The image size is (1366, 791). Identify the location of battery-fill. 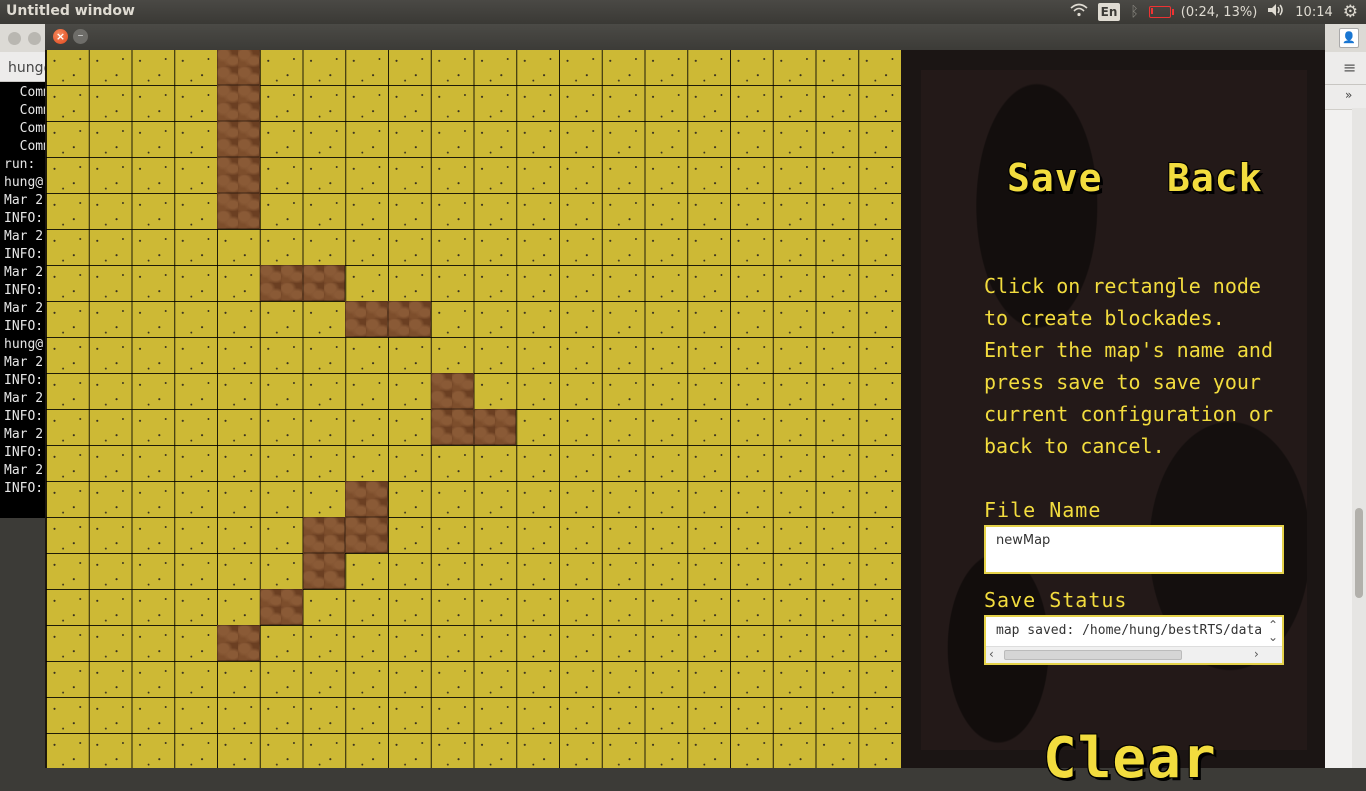
(1151, 11).